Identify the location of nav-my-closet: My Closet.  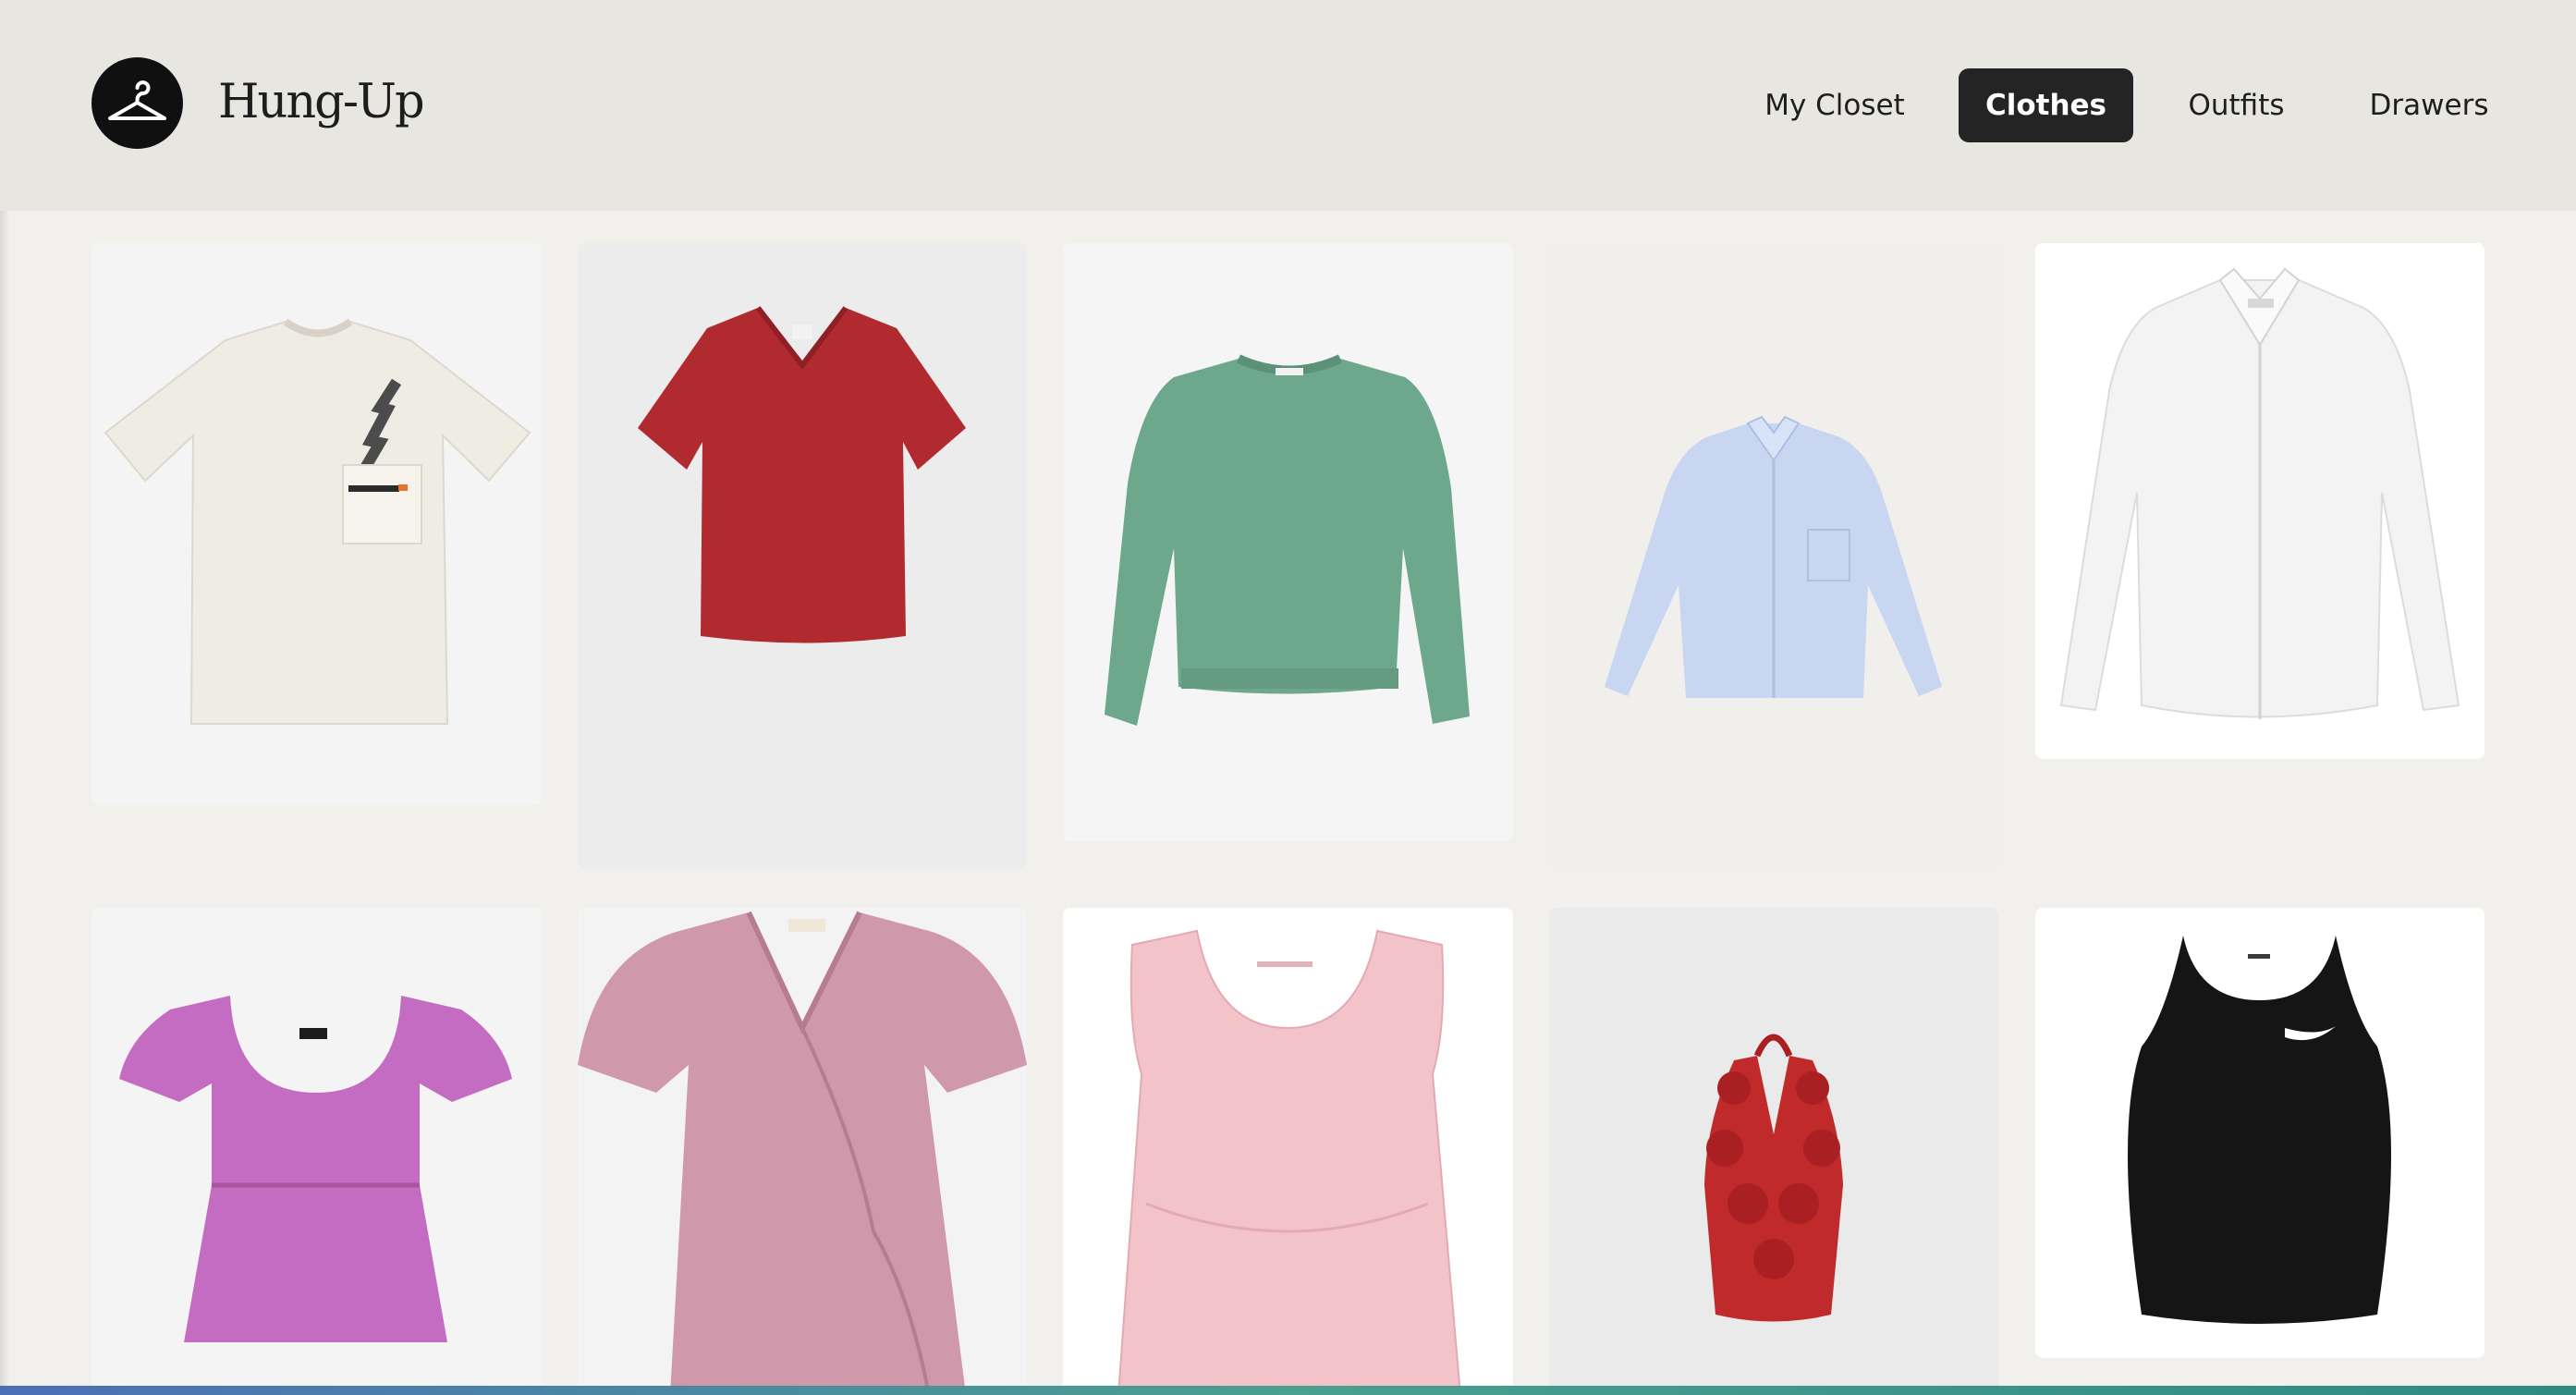
(1835, 105).